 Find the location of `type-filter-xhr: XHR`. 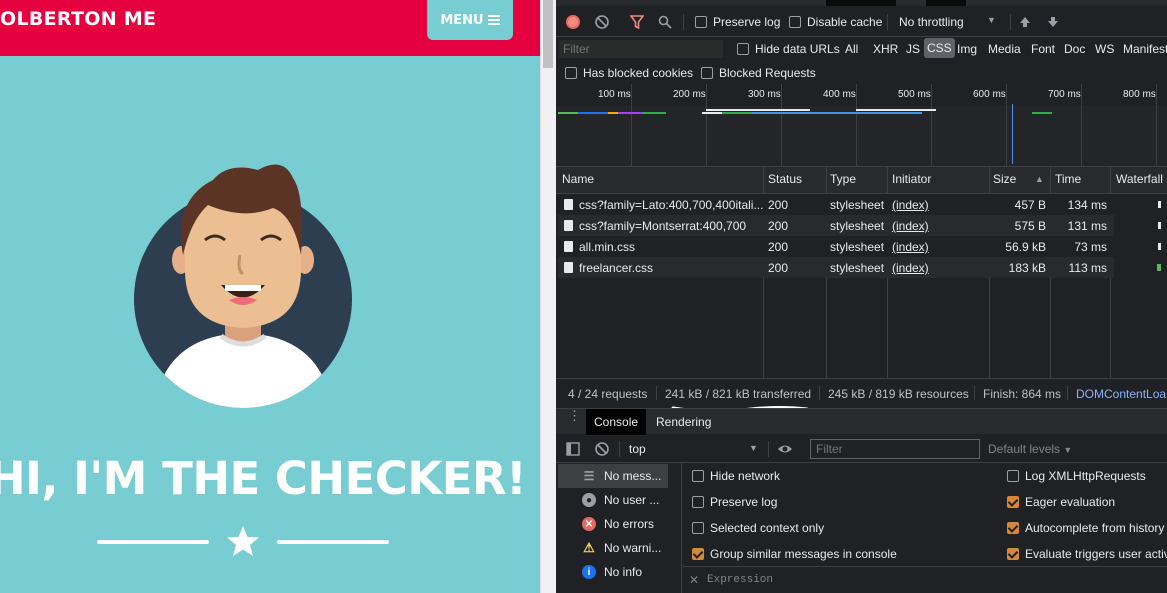

type-filter-xhr: XHR is located at coordinates (885, 49).